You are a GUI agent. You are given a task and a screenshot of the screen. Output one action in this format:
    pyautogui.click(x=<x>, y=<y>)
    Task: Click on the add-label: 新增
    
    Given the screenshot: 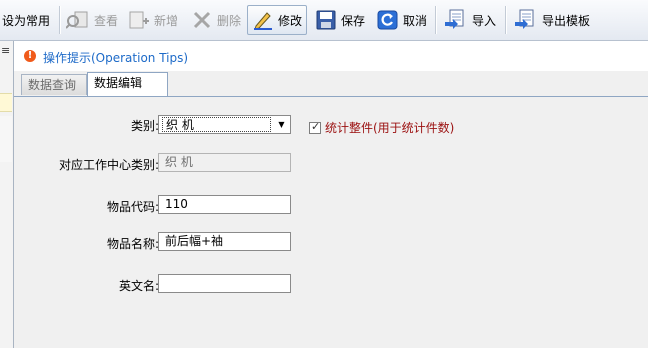 What is the action you would take?
    pyautogui.click(x=166, y=20)
    